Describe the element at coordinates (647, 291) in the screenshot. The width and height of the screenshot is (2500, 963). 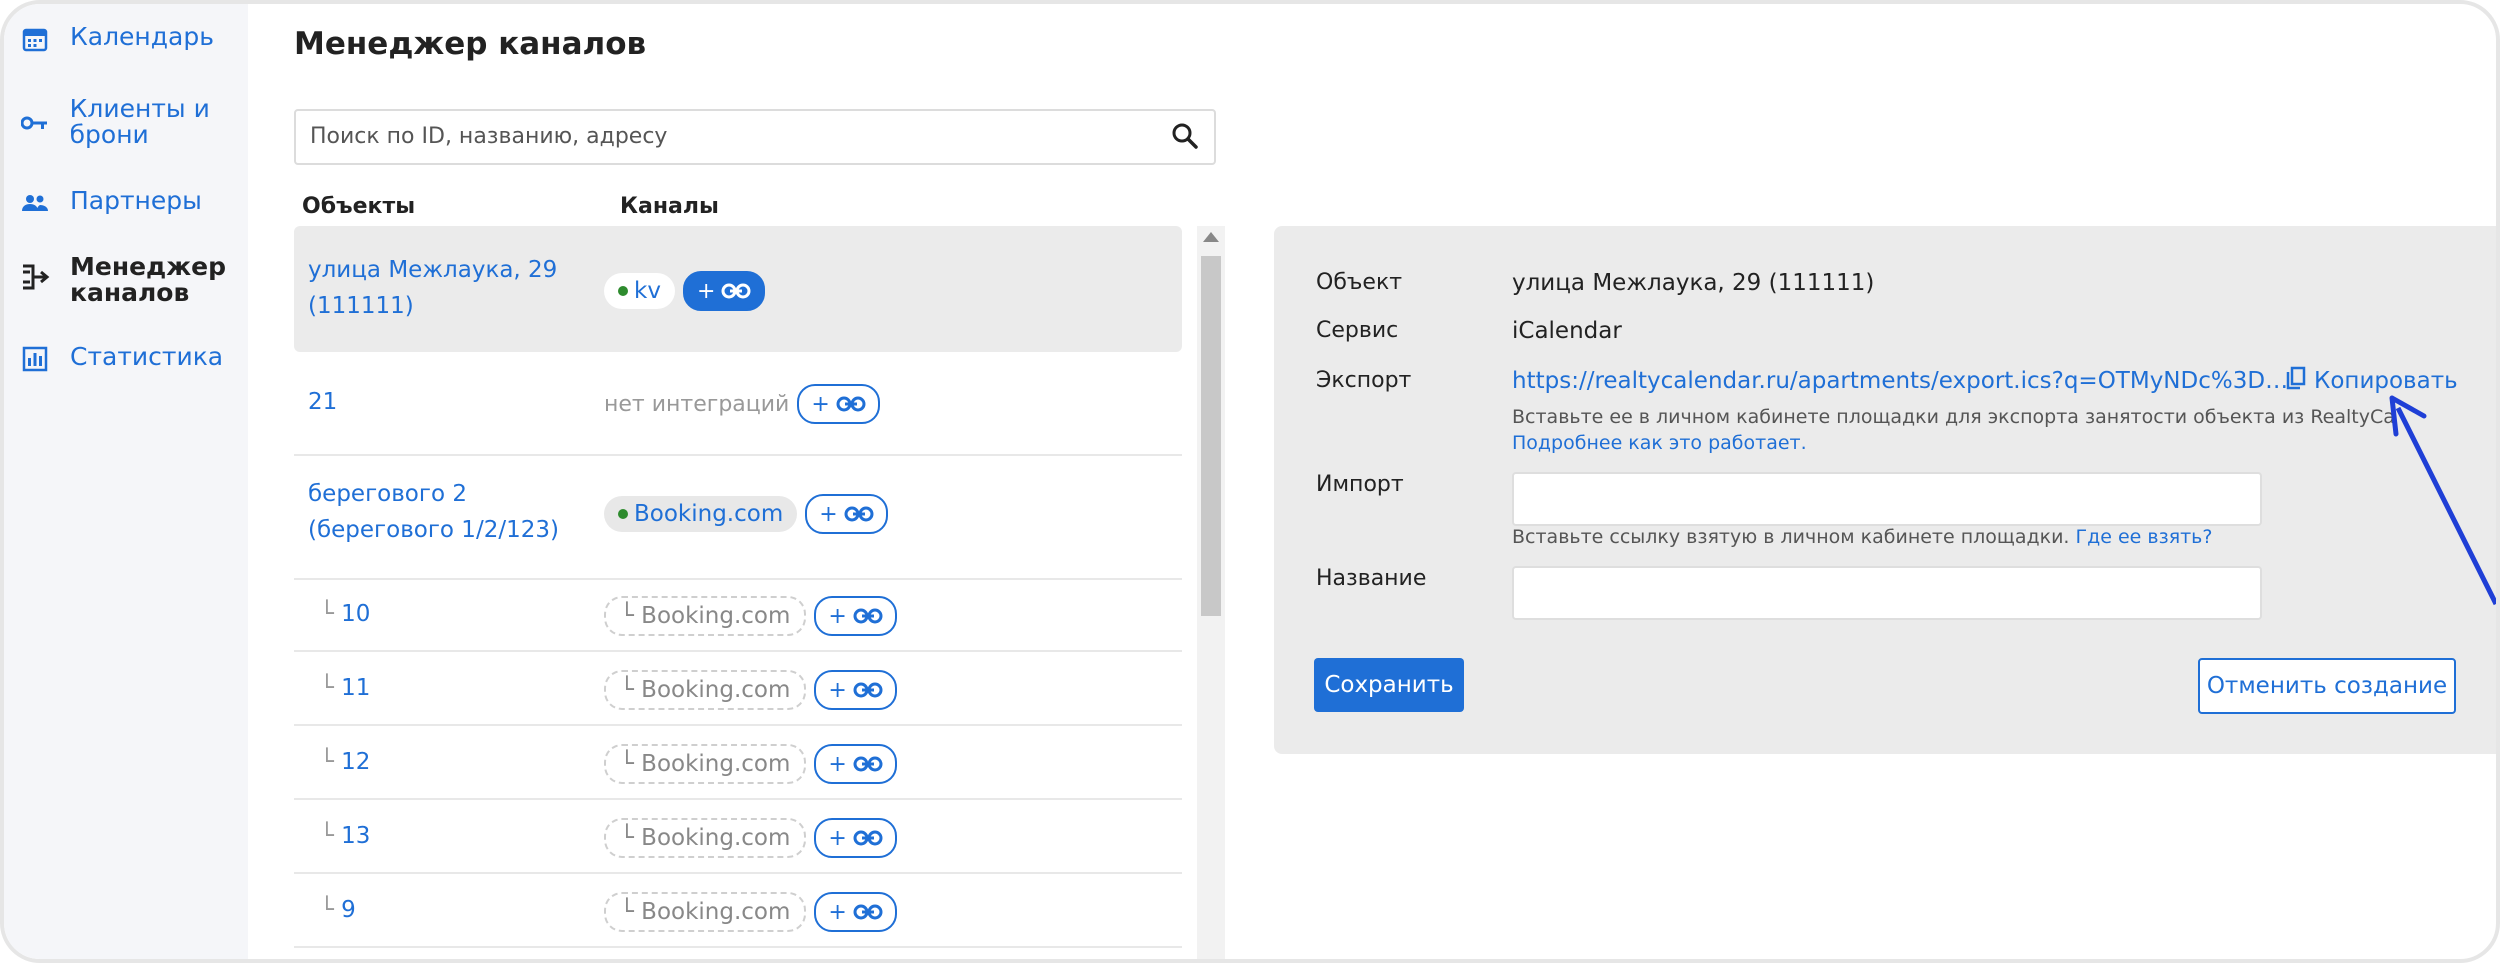
I see `channel-name: kv` at that location.